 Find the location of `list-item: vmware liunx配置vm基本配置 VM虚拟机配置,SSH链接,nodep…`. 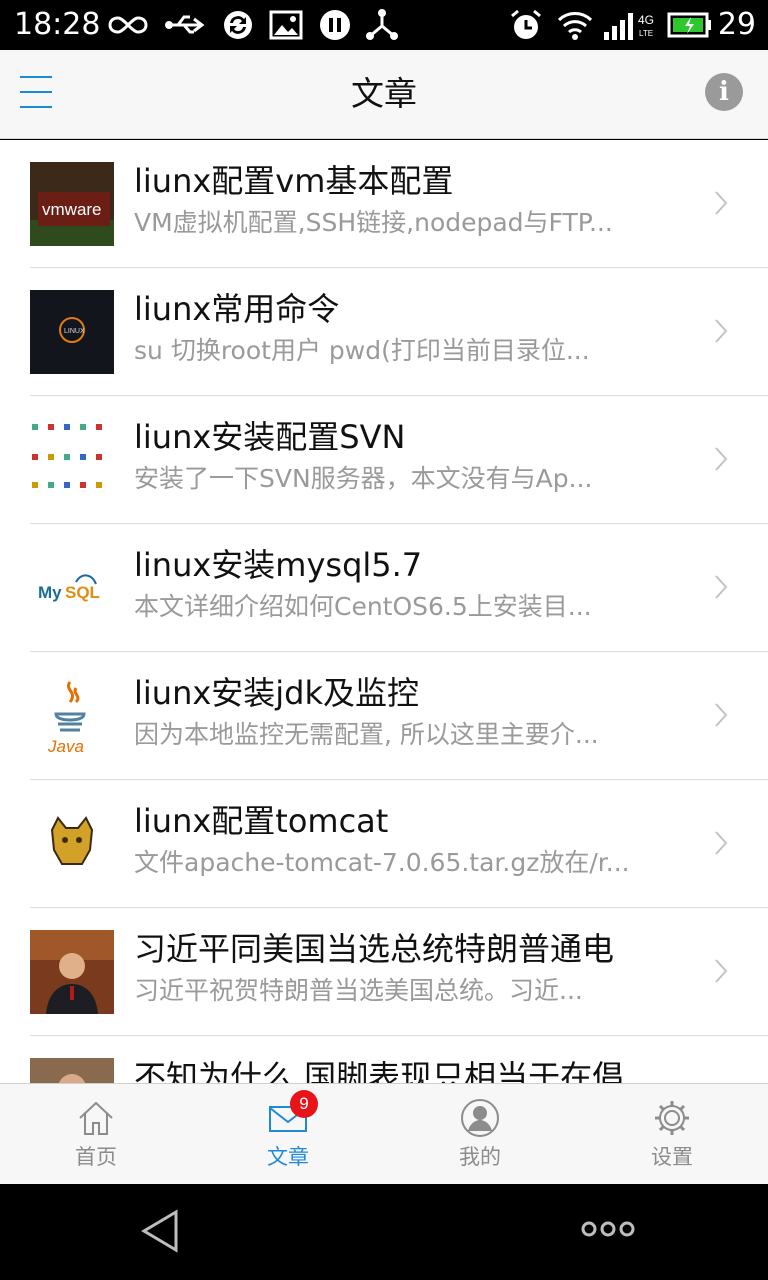

list-item: vmware liunx配置vm基本配置 VM虚拟机配置,SSH链接,nodep… is located at coordinates (384, 204).